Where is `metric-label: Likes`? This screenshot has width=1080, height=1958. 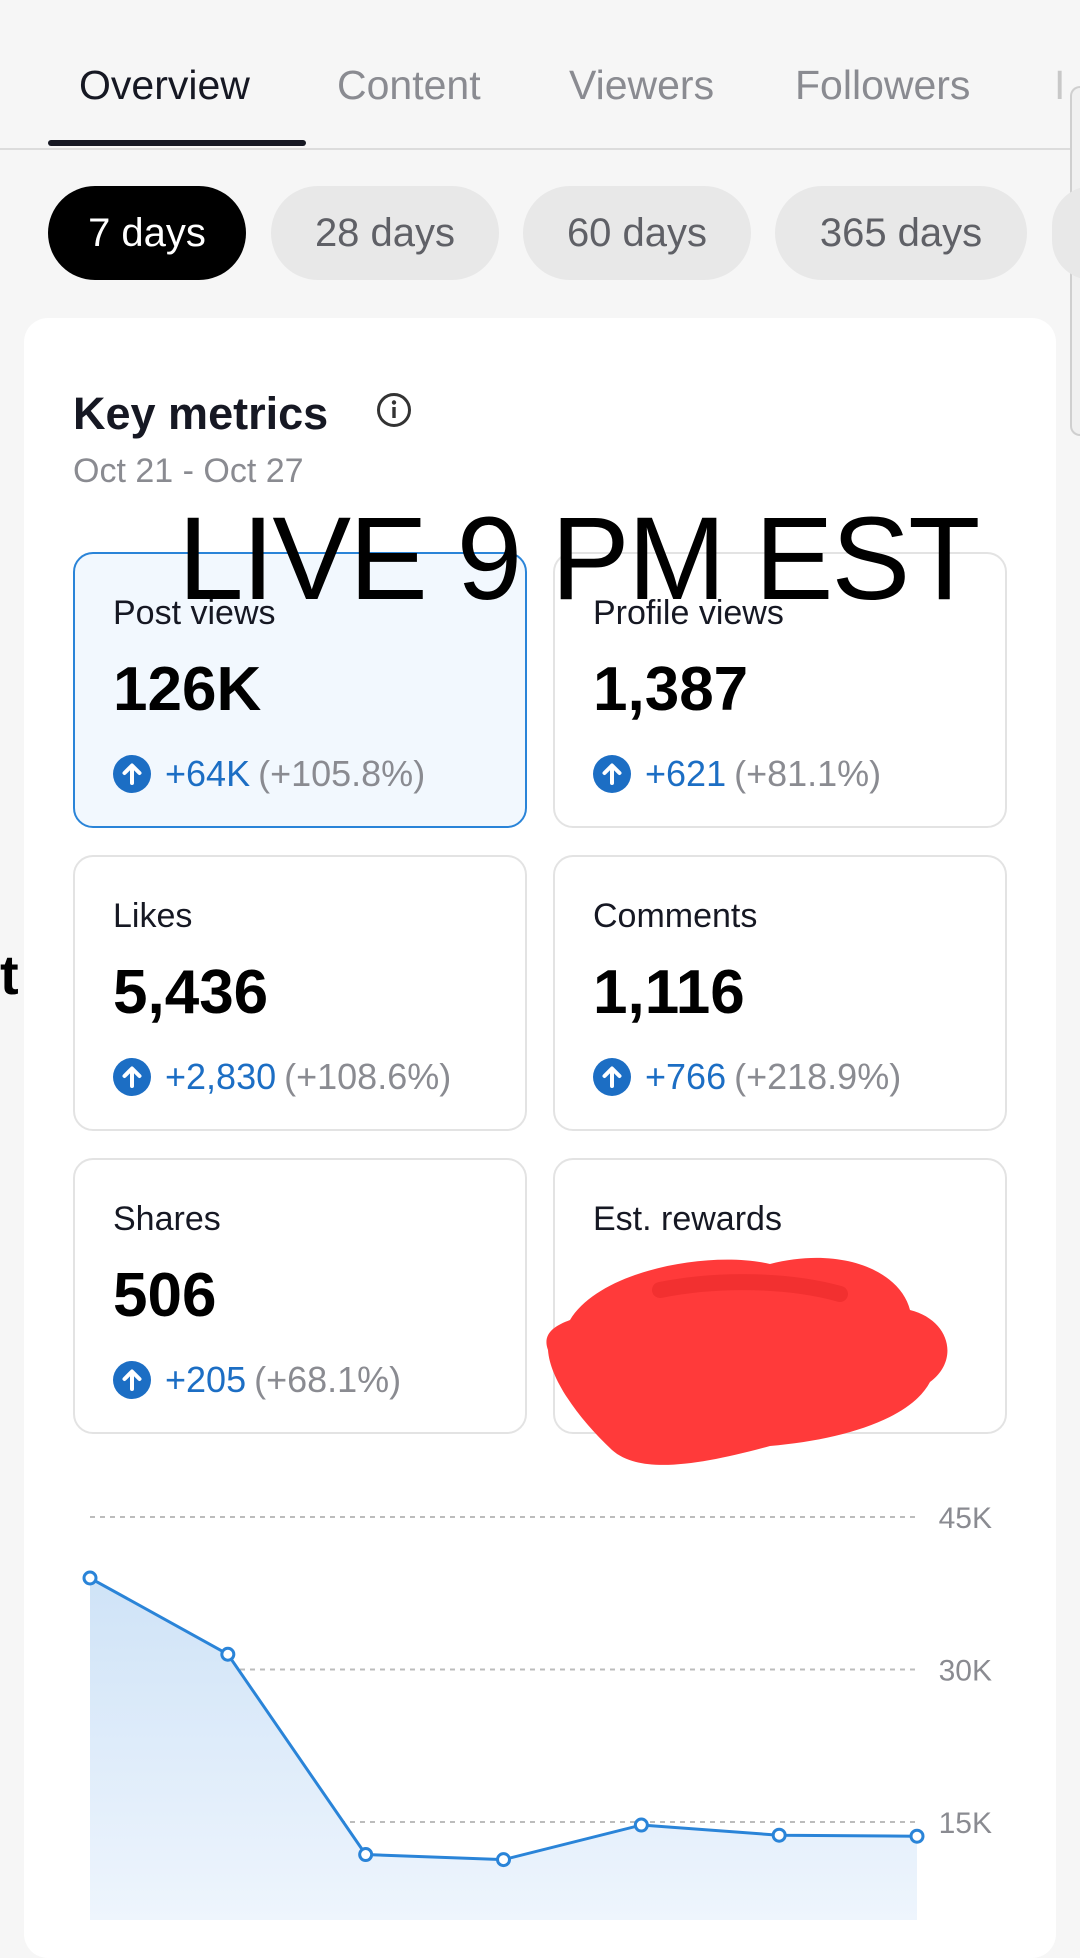 metric-label: Likes is located at coordinates (153, 916).